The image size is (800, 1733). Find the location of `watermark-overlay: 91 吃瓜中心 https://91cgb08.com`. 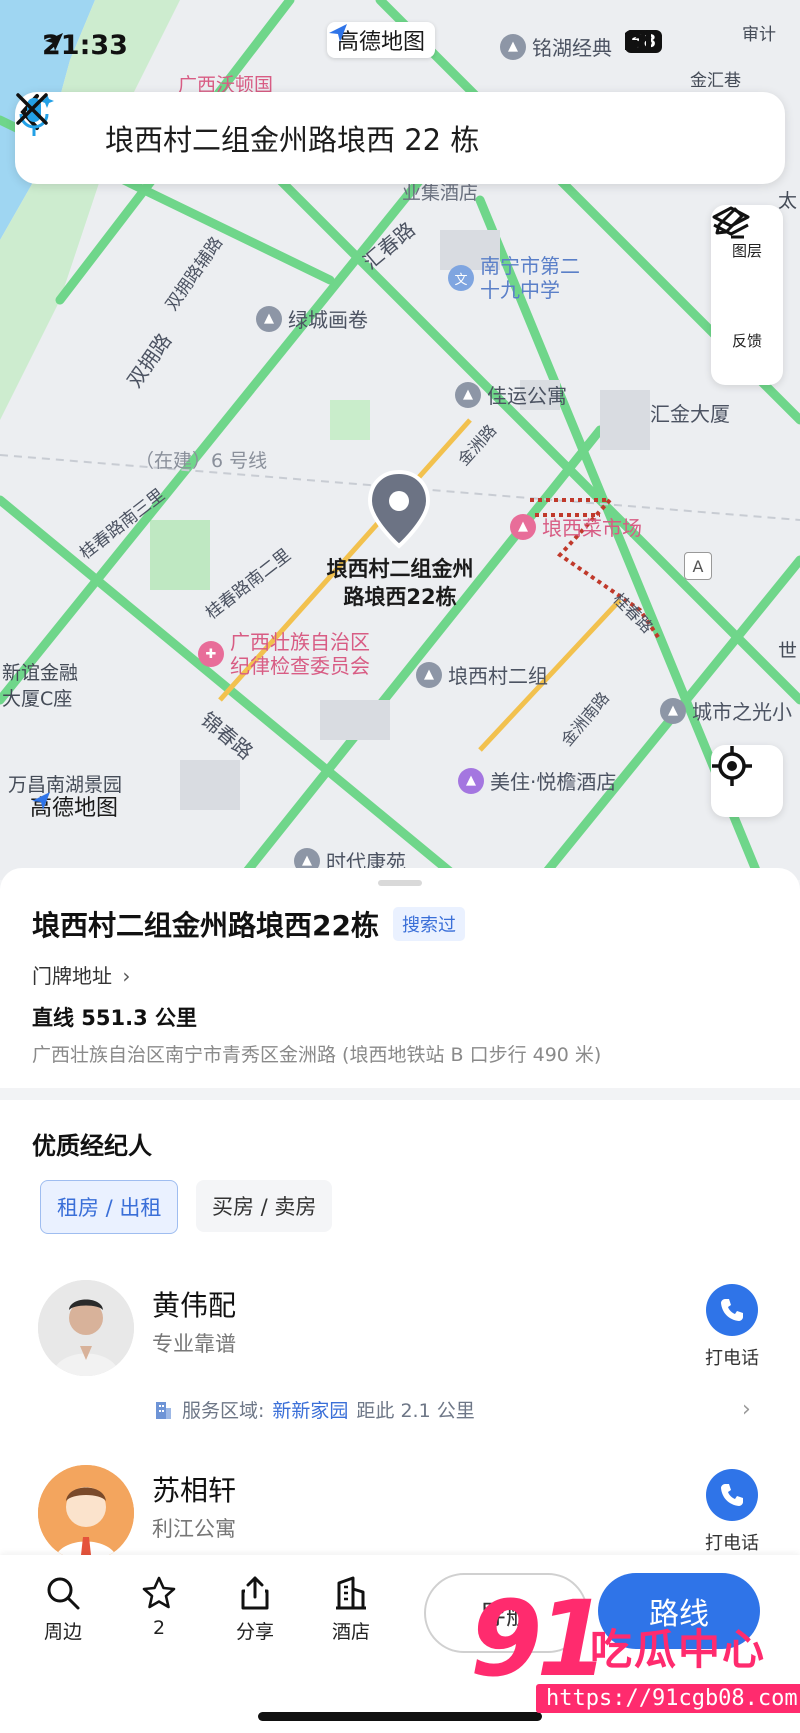

watermark-overlay: 91 吃瓜中心 https://91cgb08.com is located at coordinates (635, 1653).